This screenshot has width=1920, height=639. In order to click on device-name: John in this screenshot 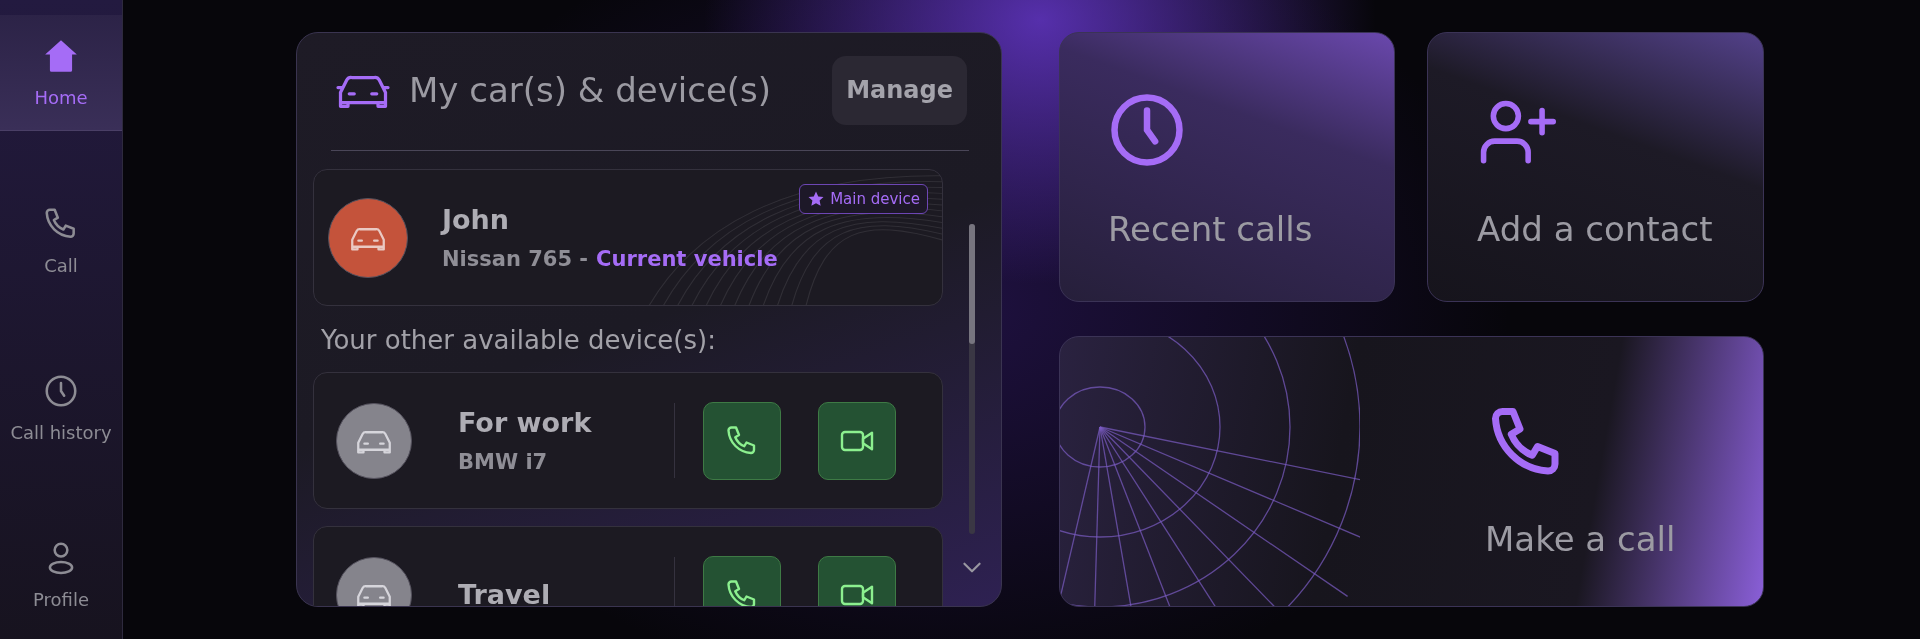, I will do `click(476, 219)`.